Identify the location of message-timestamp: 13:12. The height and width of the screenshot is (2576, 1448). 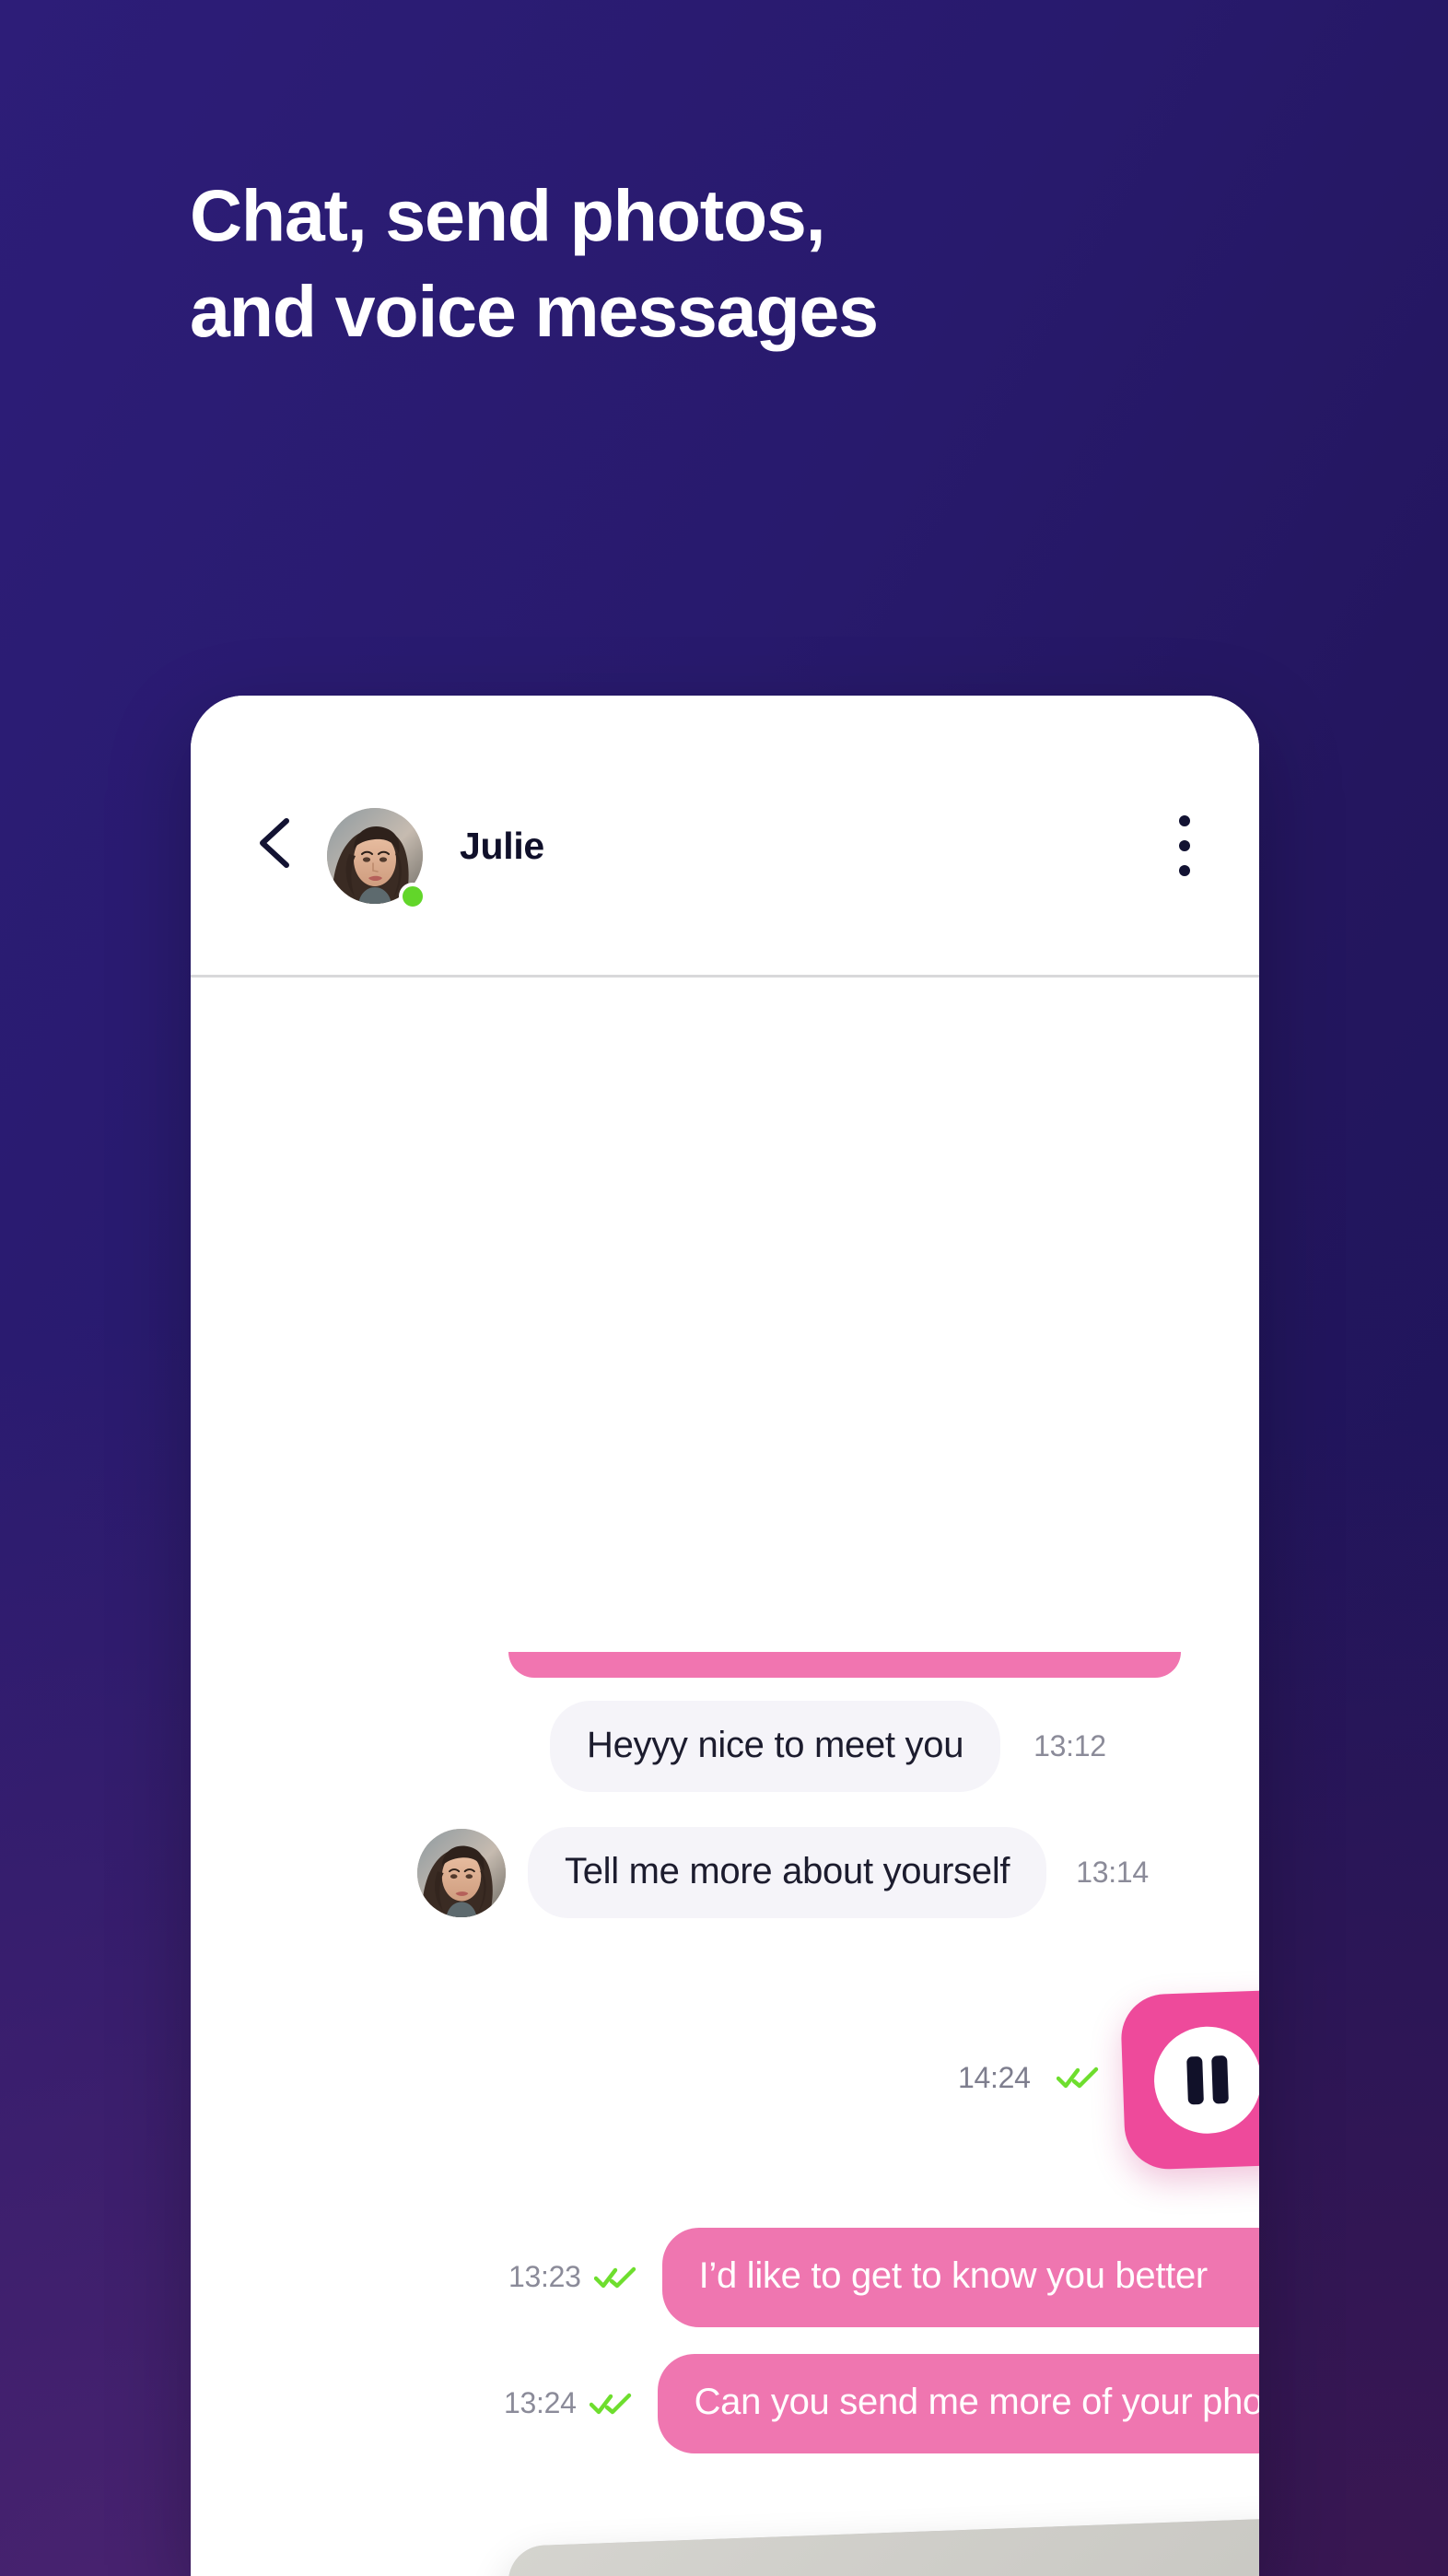
(1069, 1745).